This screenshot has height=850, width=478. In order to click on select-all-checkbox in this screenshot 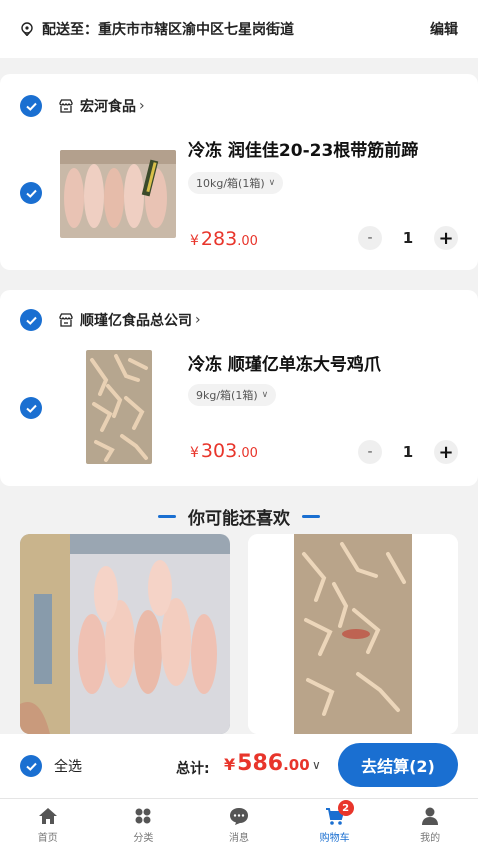, I will do `click(31, 766)`.